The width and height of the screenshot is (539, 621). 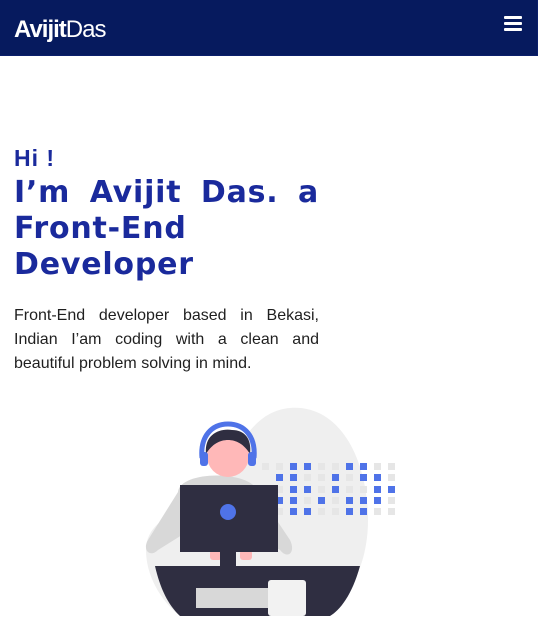 What do you see at coordinates (269, 28) in the screenshot?
I see `navbar: AvijitDas` at bounding box center [269, 28].